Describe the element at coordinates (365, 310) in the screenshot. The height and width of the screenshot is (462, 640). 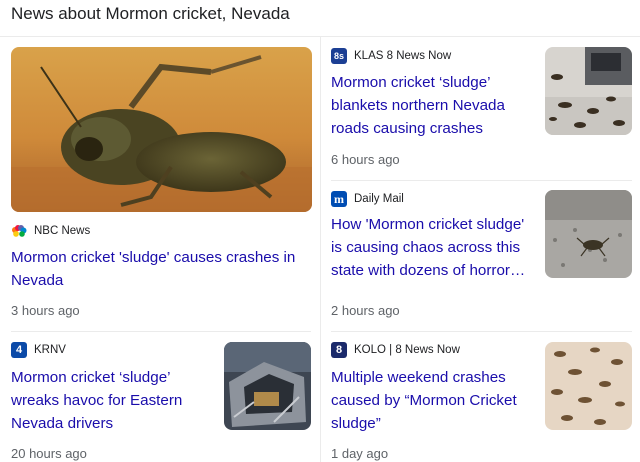
I see `article-timestamp: 2 hours ago` at that location.